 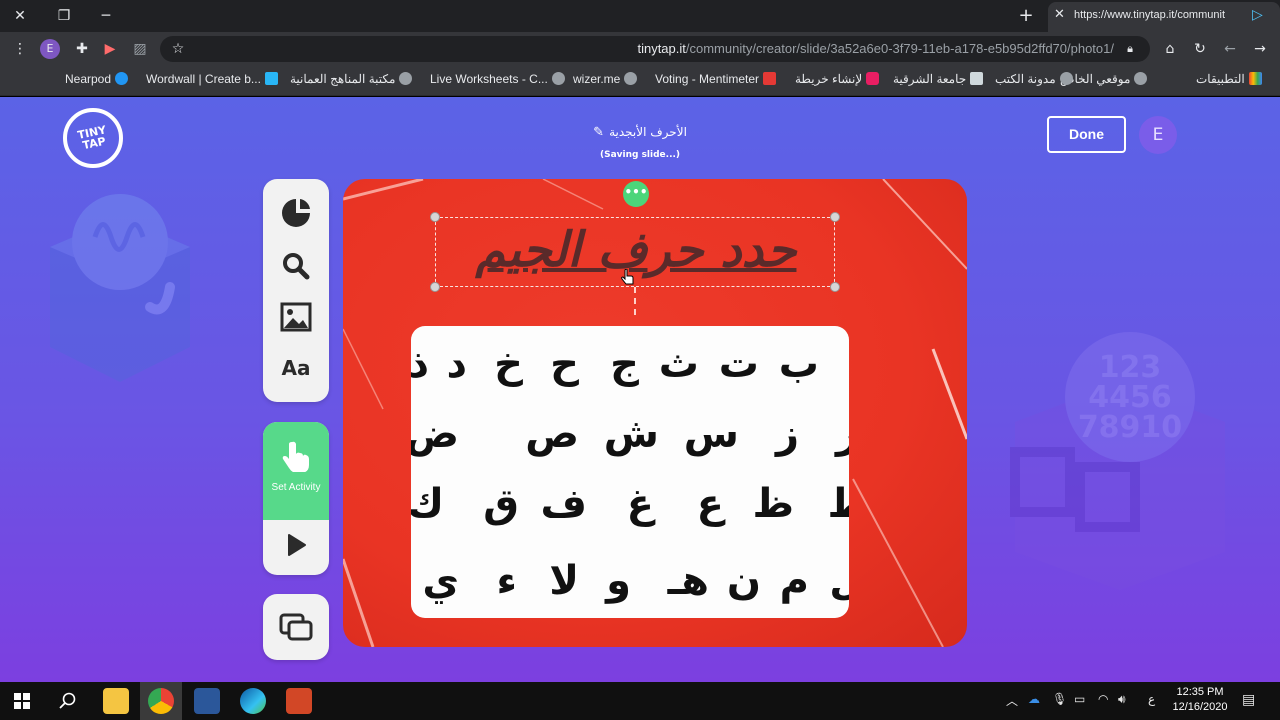 I want to click on input-language-indicator: ع, so click(x=1151, y=699).